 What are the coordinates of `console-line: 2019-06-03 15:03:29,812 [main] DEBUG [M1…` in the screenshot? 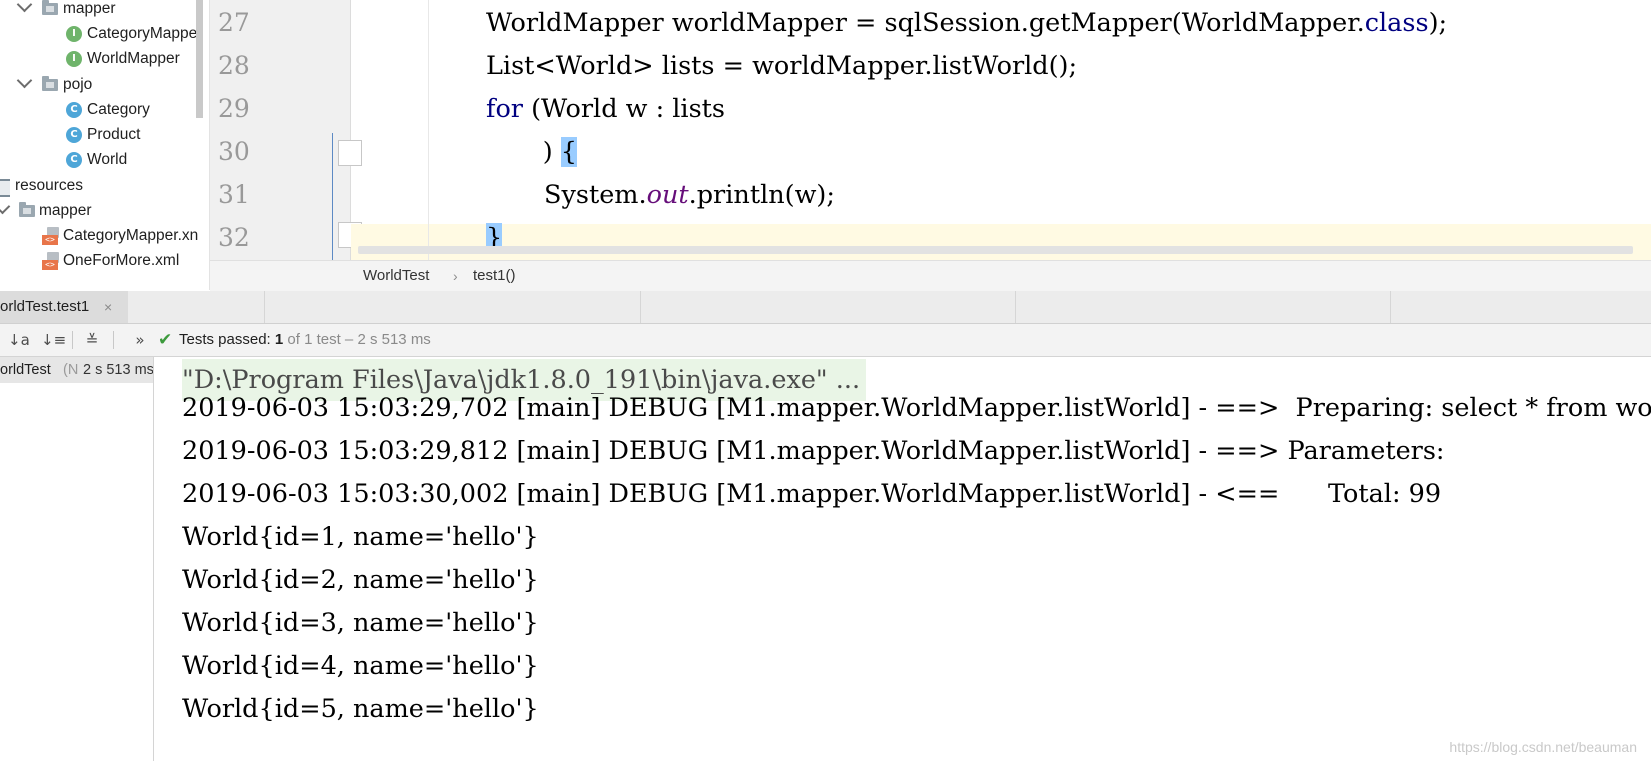 It's located at (817, 451).